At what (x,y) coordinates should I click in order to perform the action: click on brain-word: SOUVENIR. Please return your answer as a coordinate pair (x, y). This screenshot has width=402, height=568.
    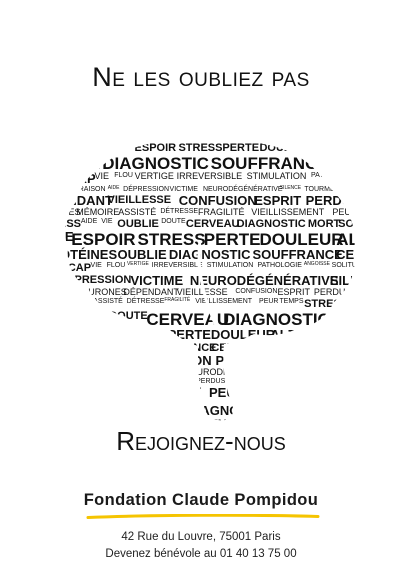
    Looking at the image, I should click on (340, 410).